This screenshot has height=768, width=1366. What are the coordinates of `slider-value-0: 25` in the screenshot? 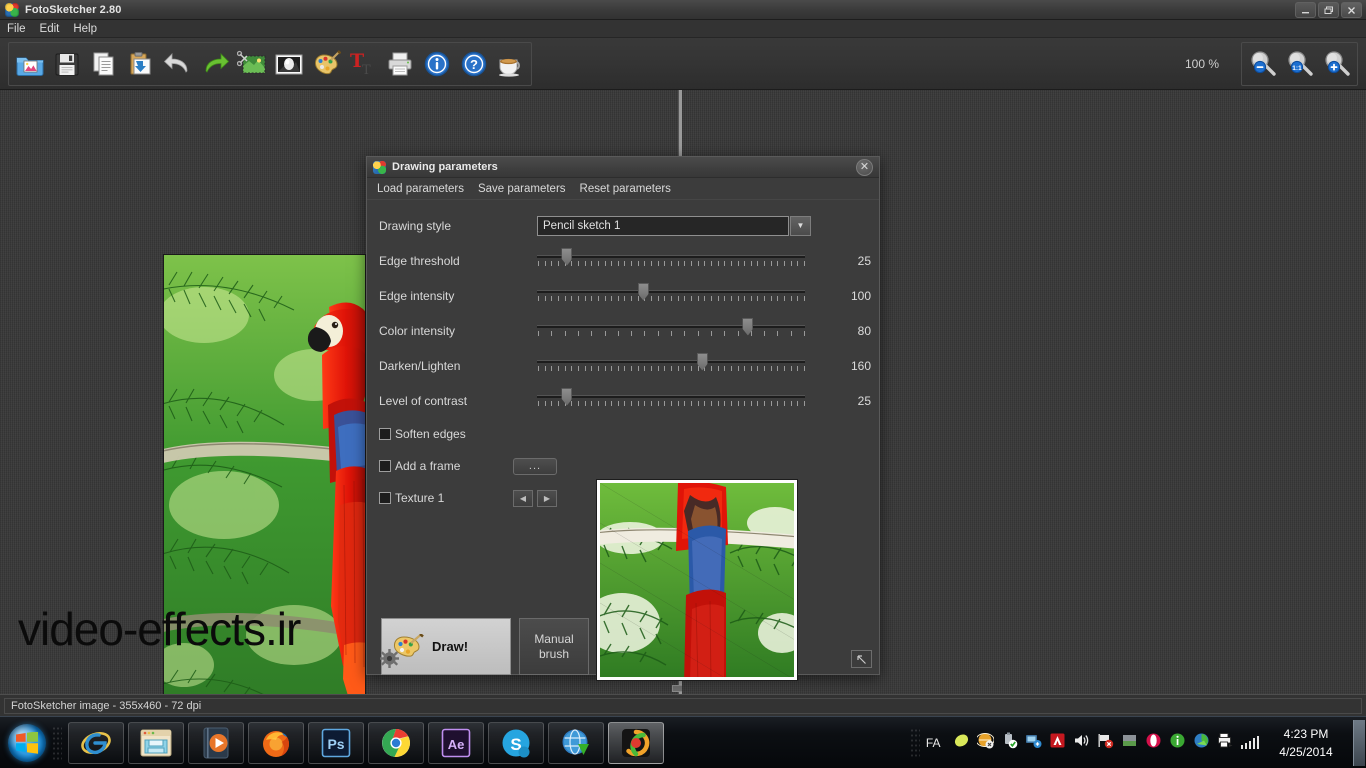 It's located at (864, 260).